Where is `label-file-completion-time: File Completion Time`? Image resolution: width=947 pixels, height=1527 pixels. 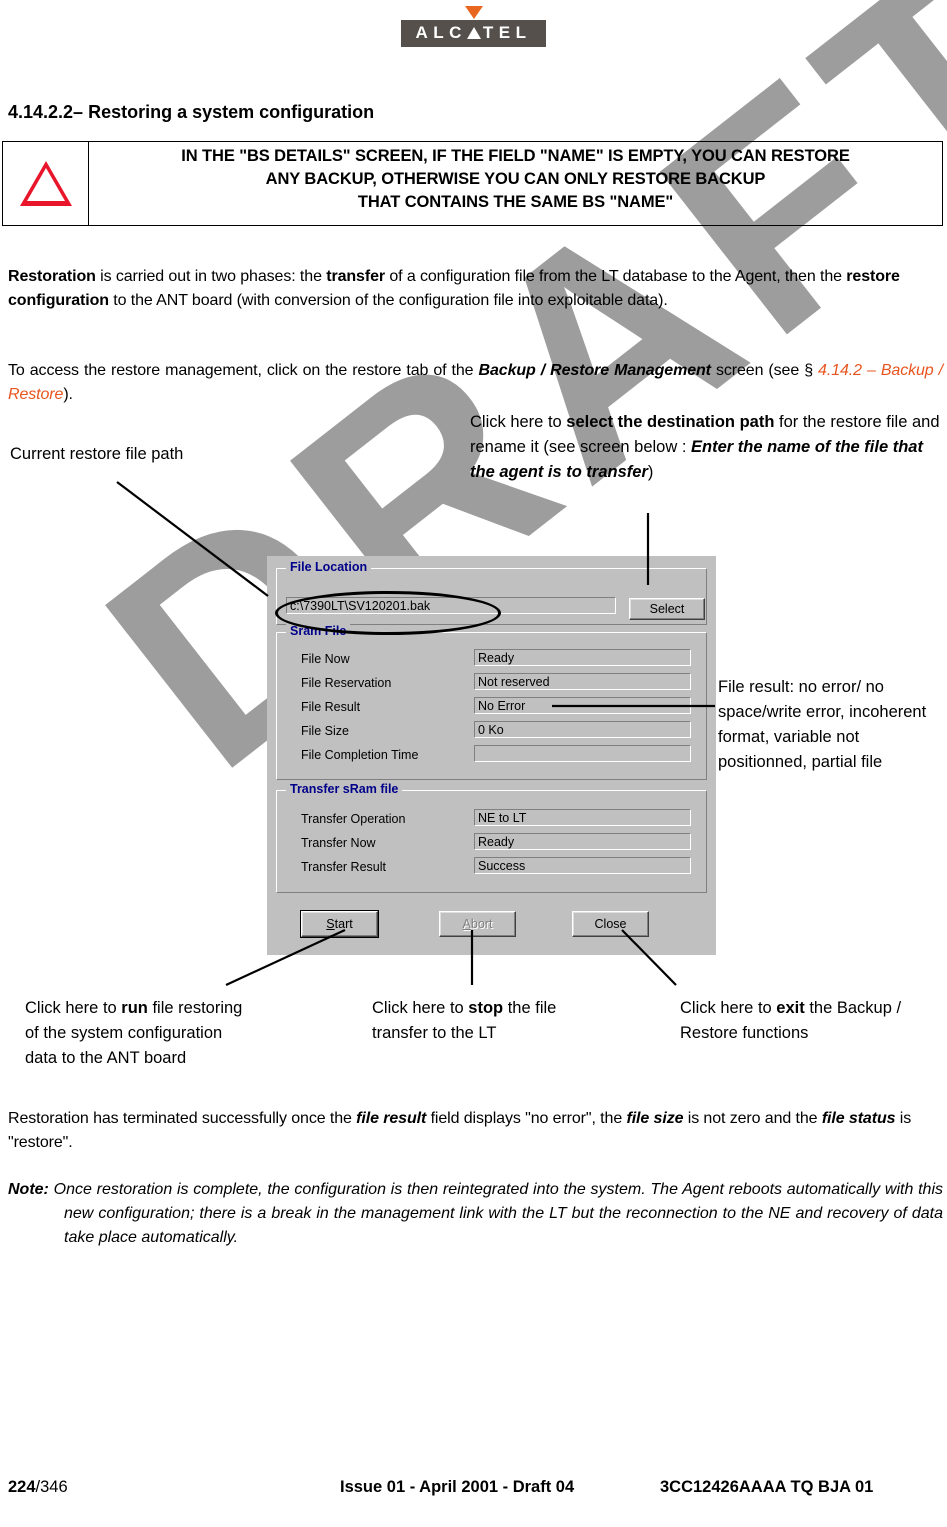 label-file-completion-time: File Completion Time is located at coordinates (360, 755).